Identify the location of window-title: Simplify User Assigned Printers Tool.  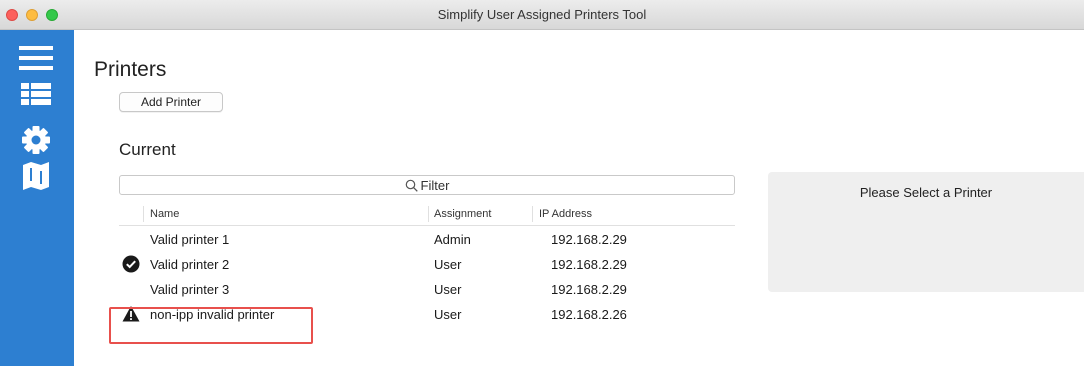
(542, 14).